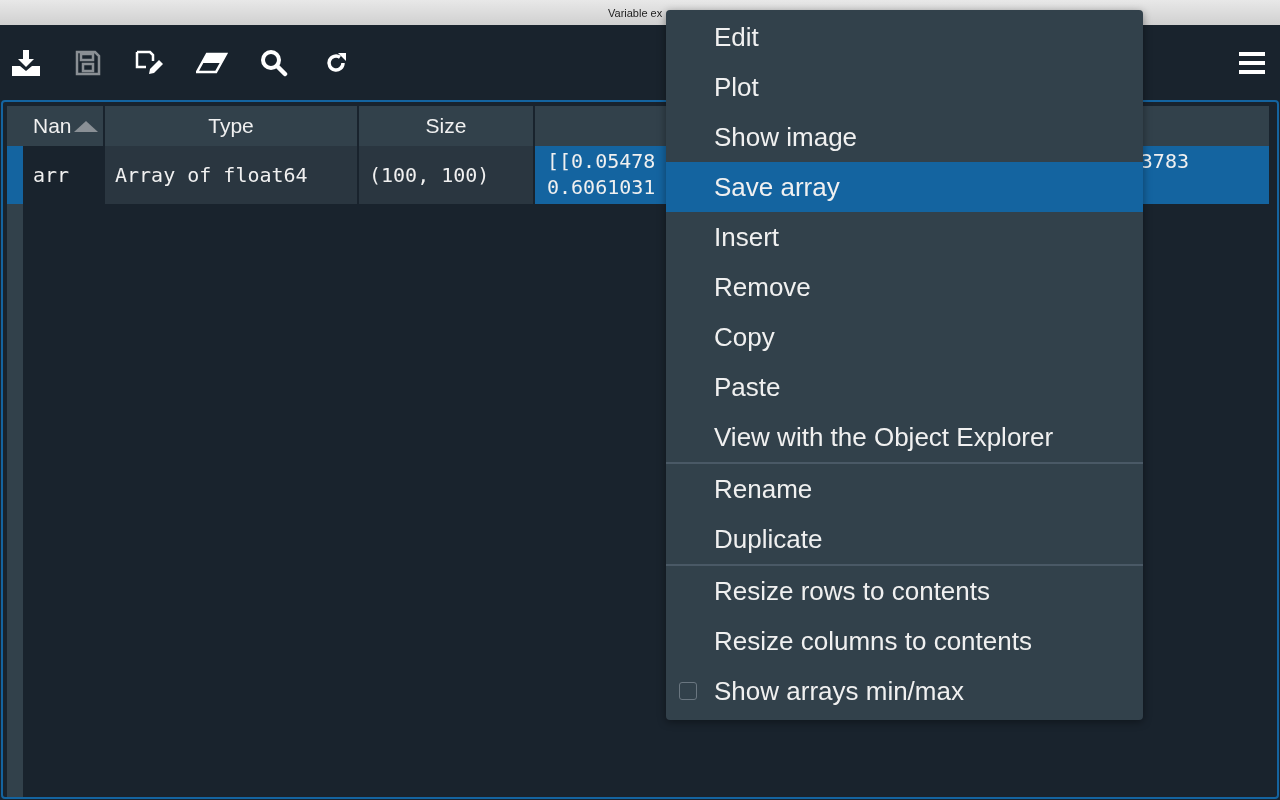  I want to click on menu-item: Duplicate, so click(904, 539).